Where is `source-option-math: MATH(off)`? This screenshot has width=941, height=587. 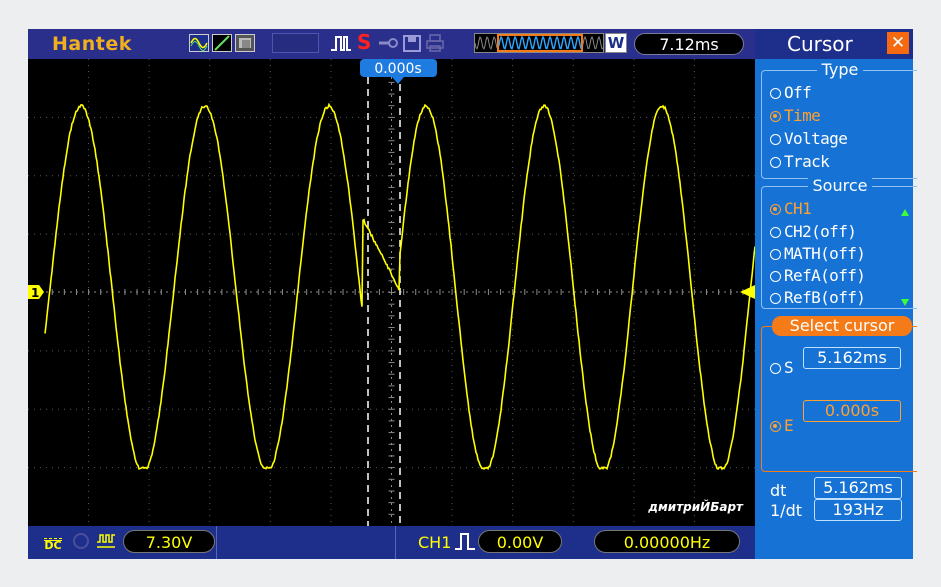 source-option-math: MATH(off) is located at coordinates (817, 253).